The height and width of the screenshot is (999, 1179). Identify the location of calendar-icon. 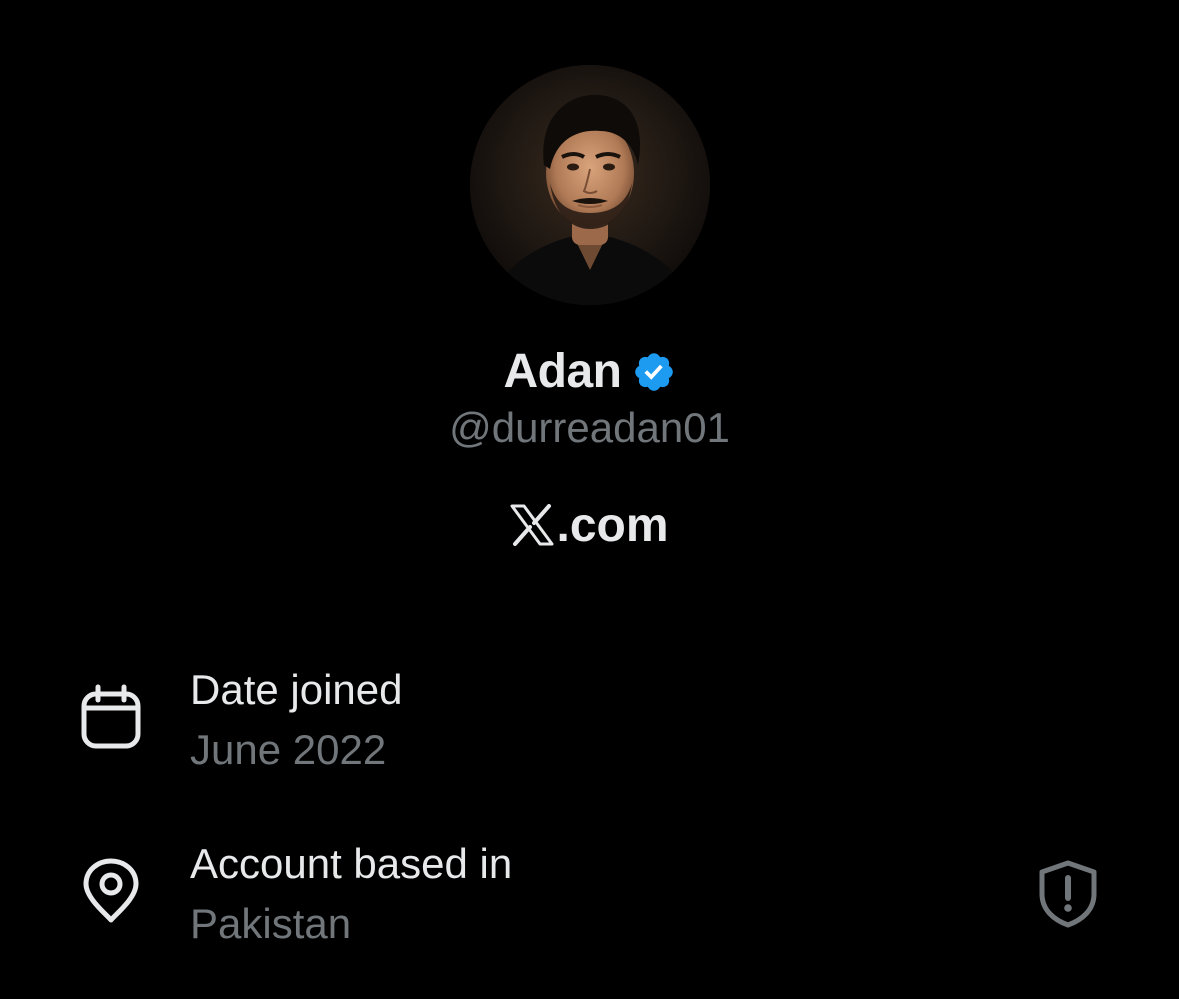
(111, 717).